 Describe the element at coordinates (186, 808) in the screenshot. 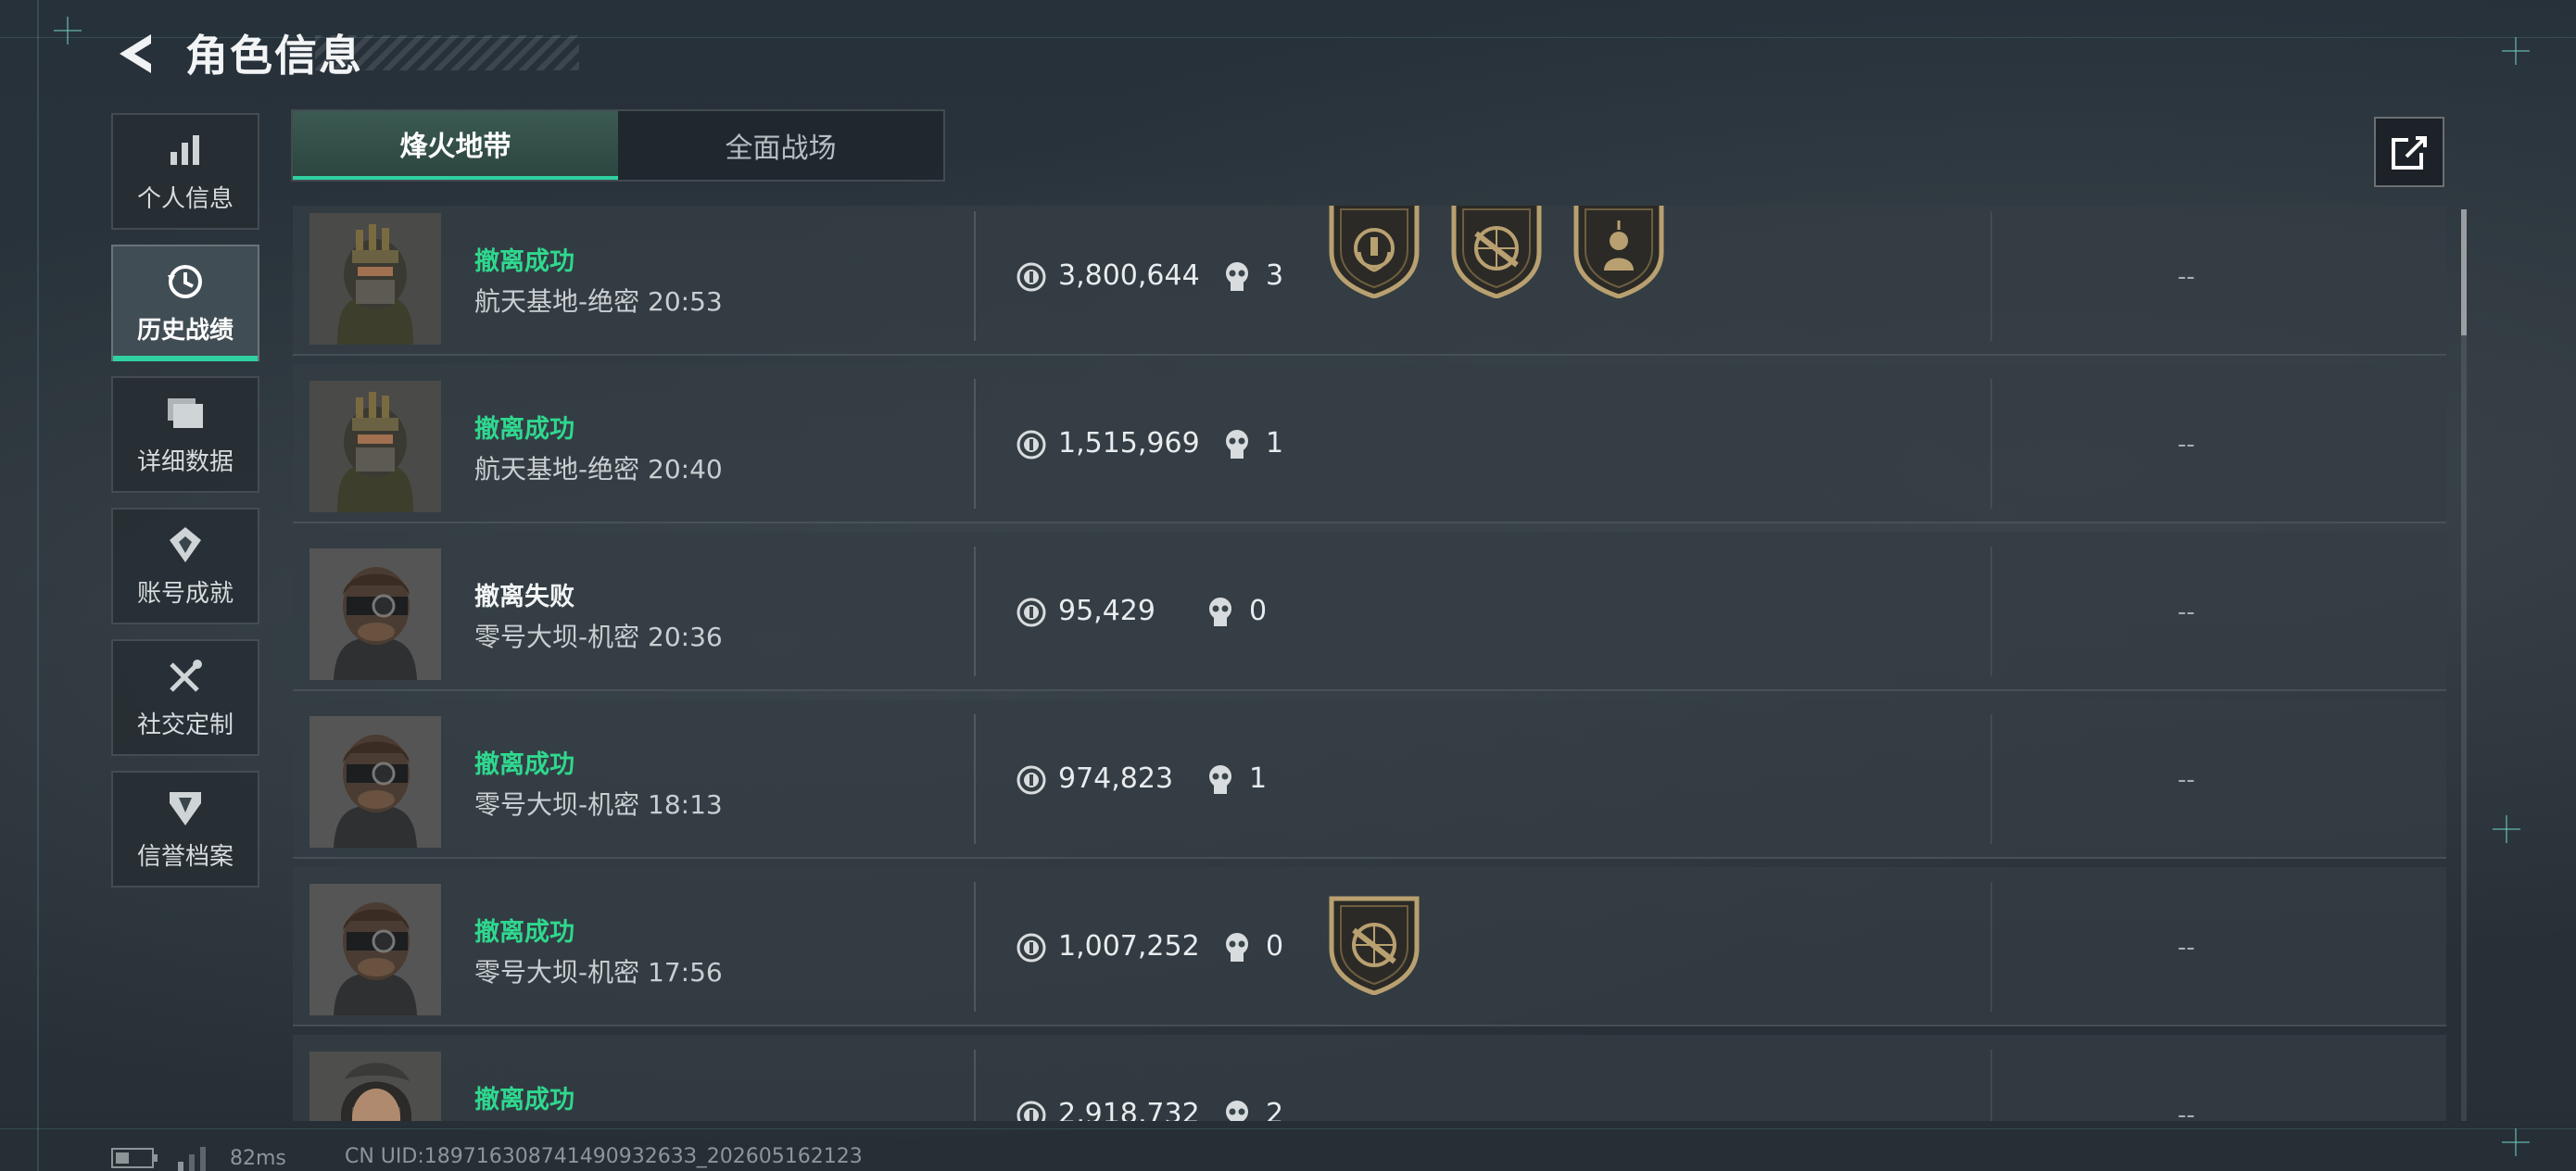

I see `shield-emblem-icon` at that location.